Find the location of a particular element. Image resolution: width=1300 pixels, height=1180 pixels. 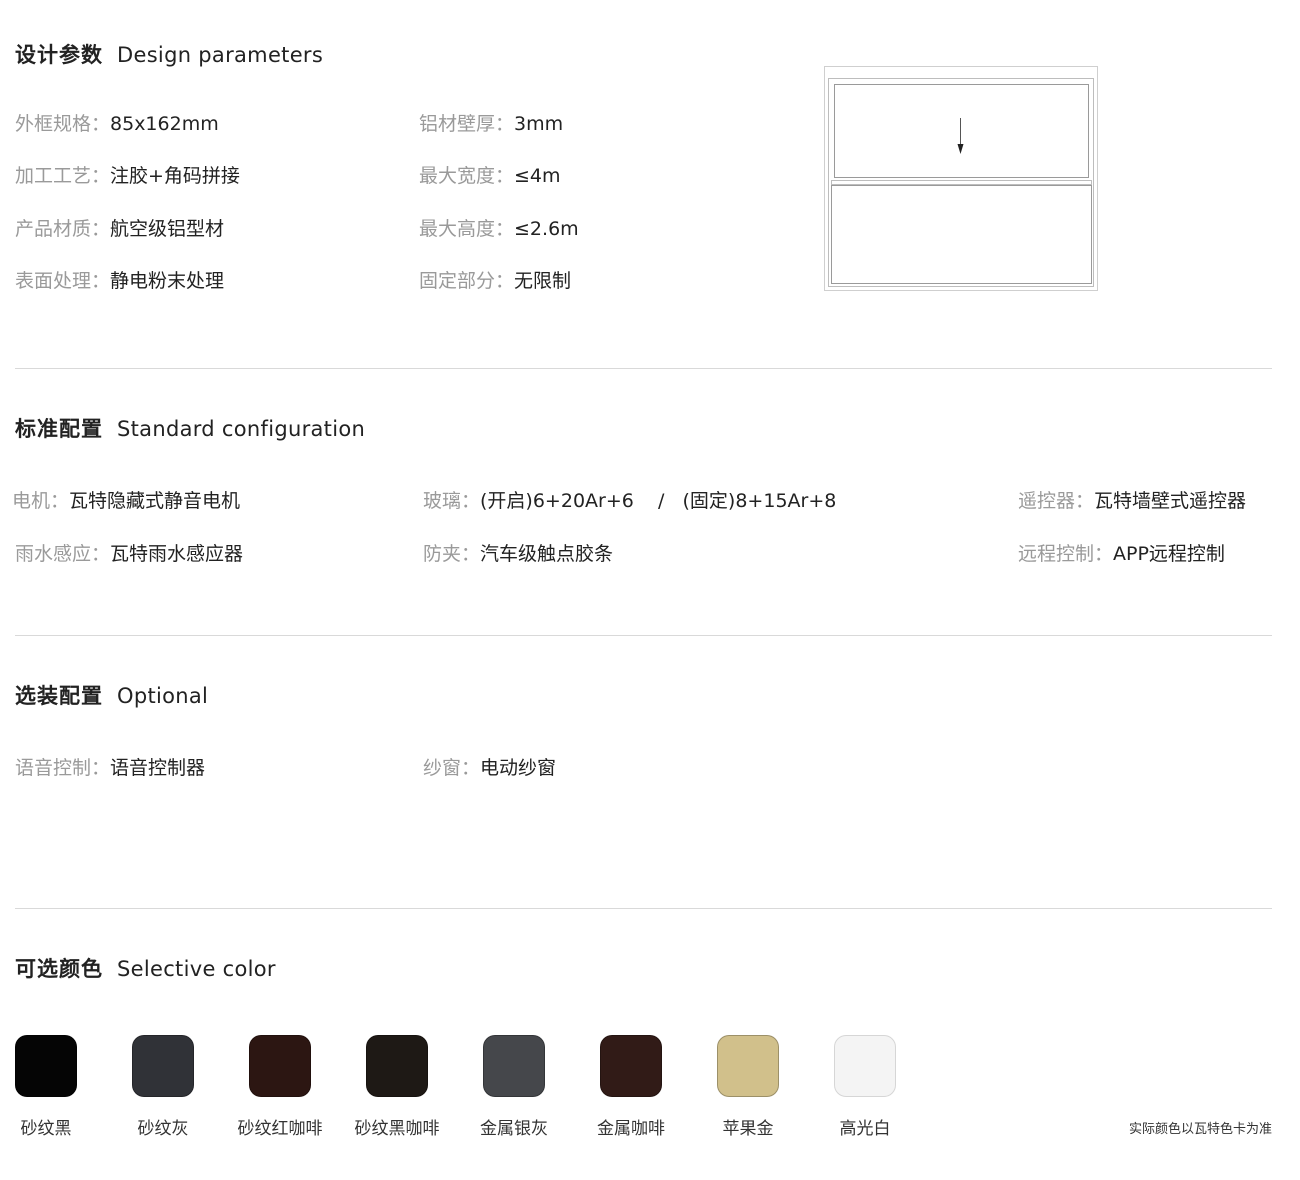

param-fixed-part: 固定部分：无限制 is located at coordinates (495, 281).